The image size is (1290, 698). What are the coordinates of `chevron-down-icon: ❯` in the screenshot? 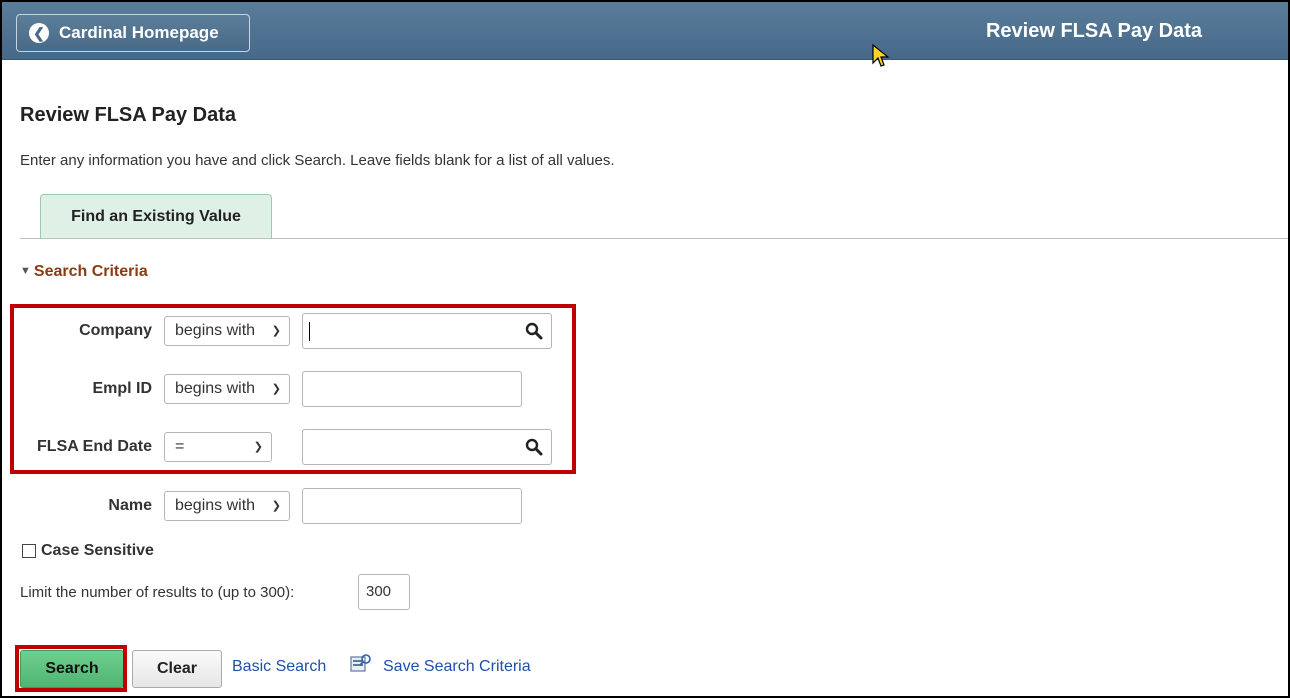 It's located at (276, 506).